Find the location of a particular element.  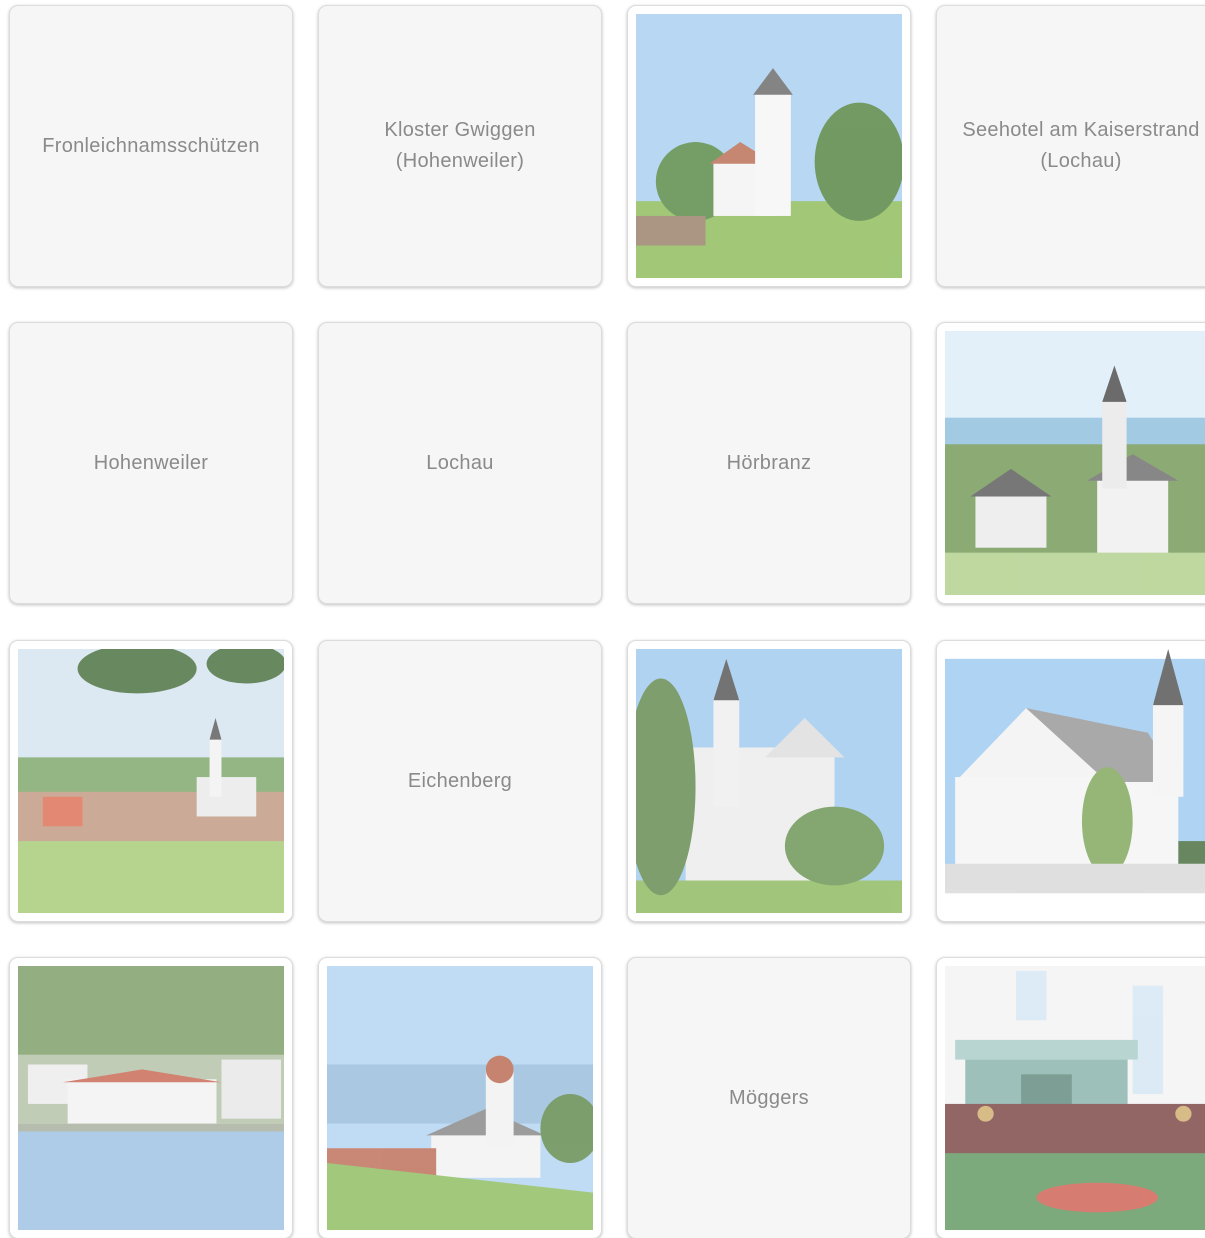

tile-photo-hilltop-chapel is located at coordinates (460, 1097).